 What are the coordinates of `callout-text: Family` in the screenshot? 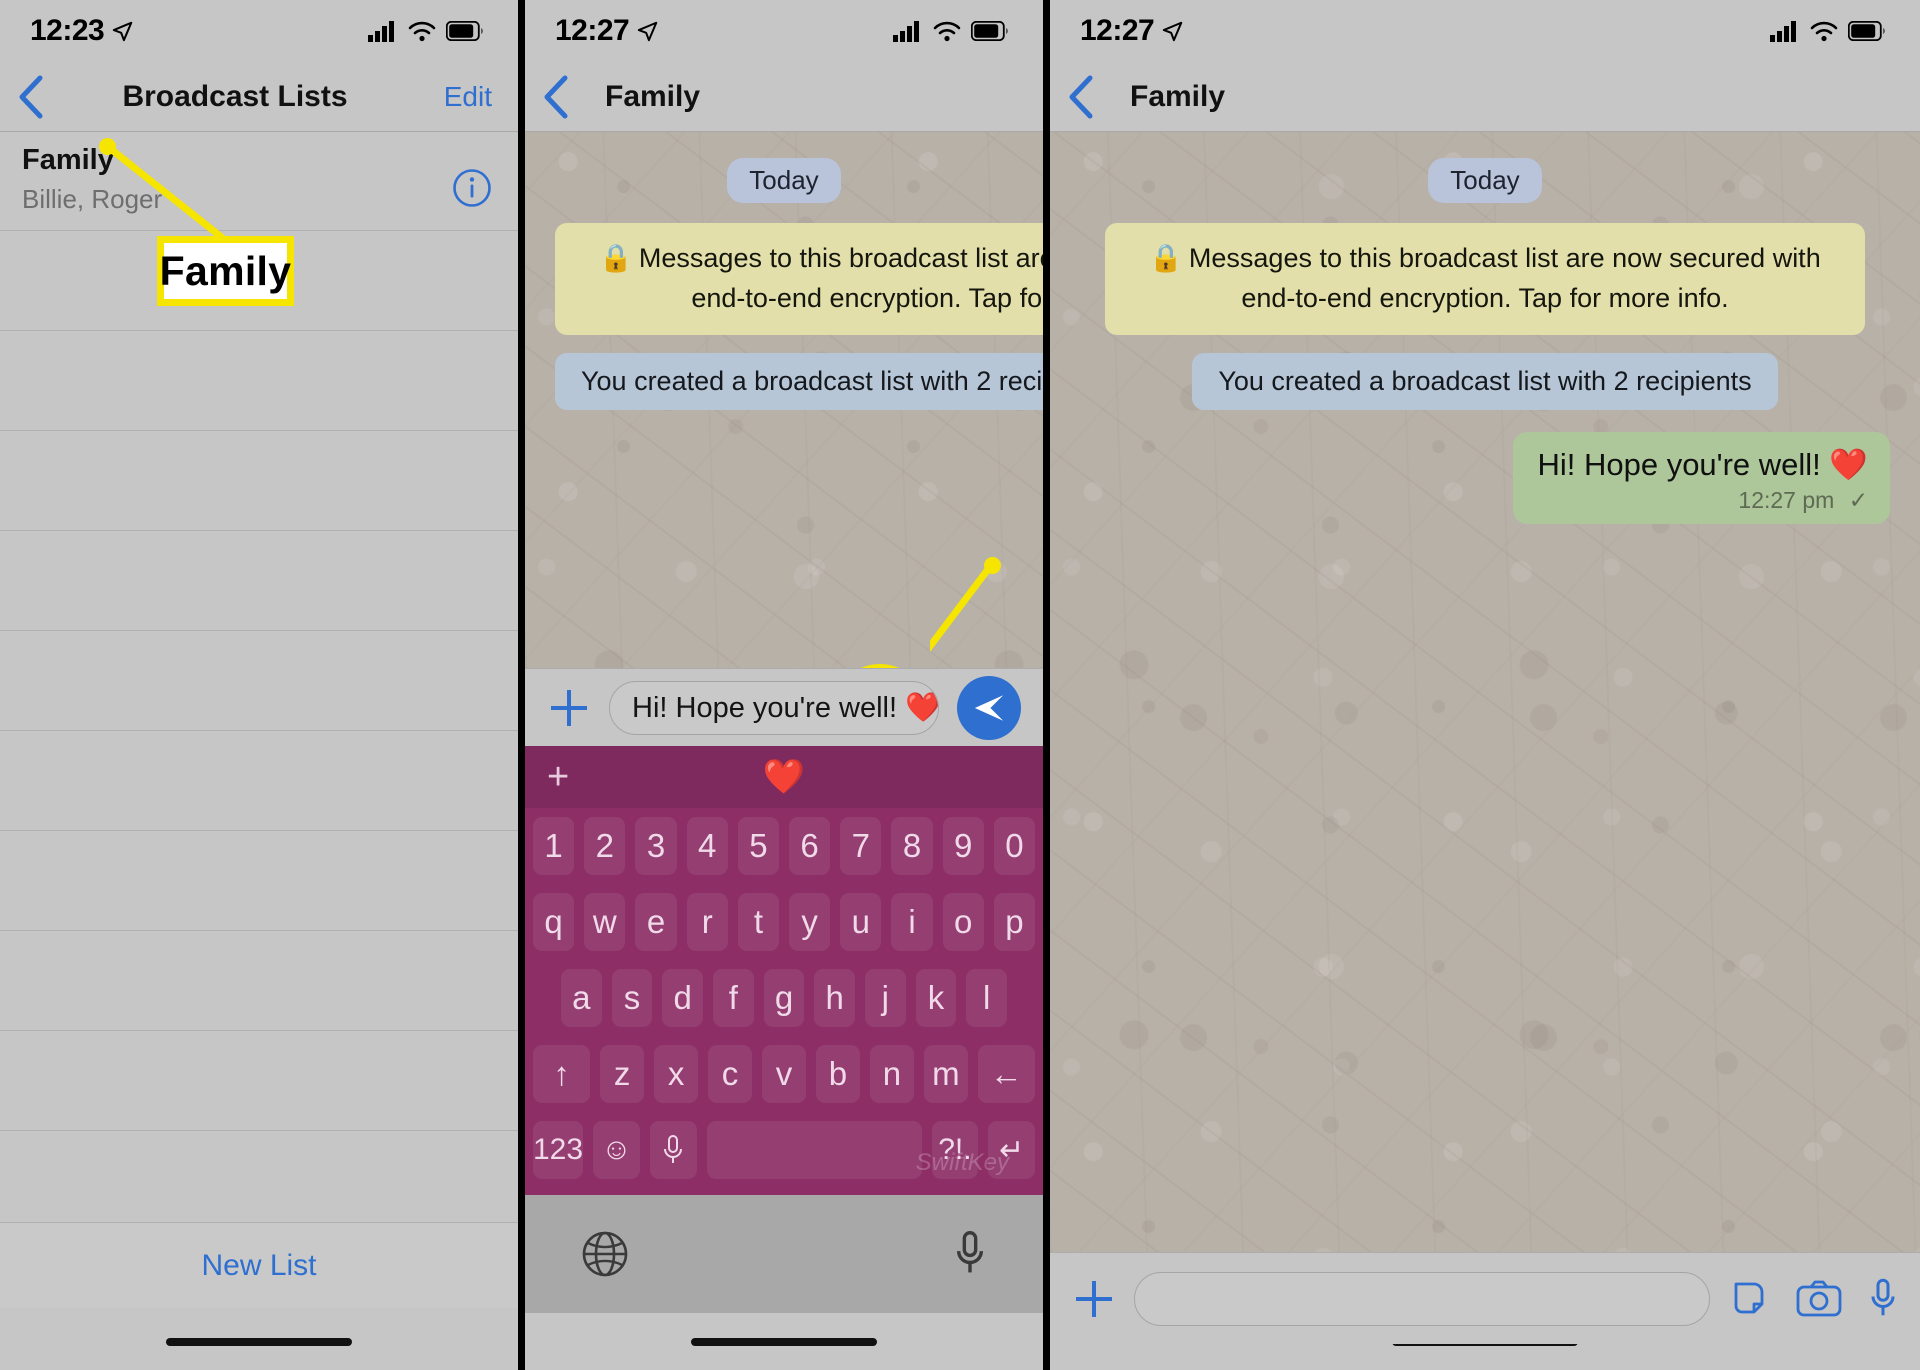 It's located at (225, 270).